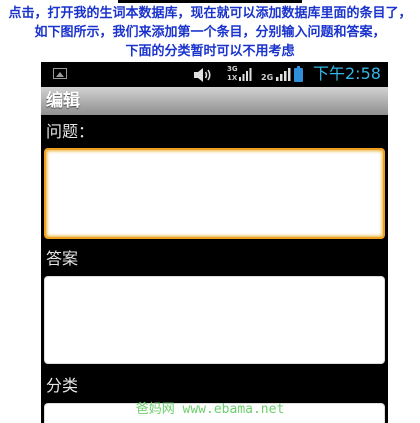 This screenshot has width=420, height=423. Describe the element at coordinates (210, 13) in the screenshot. I see `caption-line-1: 点击，打开我的生词本数据库，现在就可以添加数据库里面的条目了，` at that location.